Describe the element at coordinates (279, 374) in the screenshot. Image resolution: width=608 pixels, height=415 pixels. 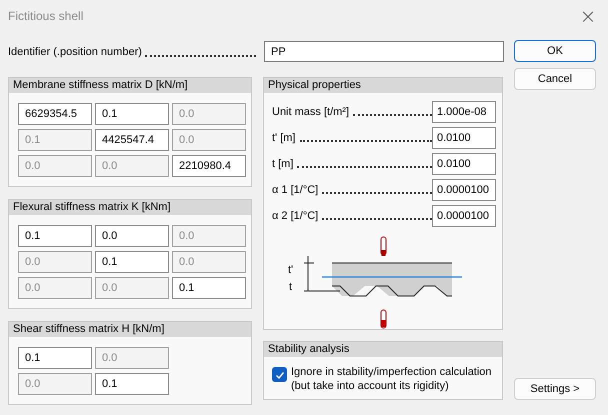
I see `checkbox` at that location.